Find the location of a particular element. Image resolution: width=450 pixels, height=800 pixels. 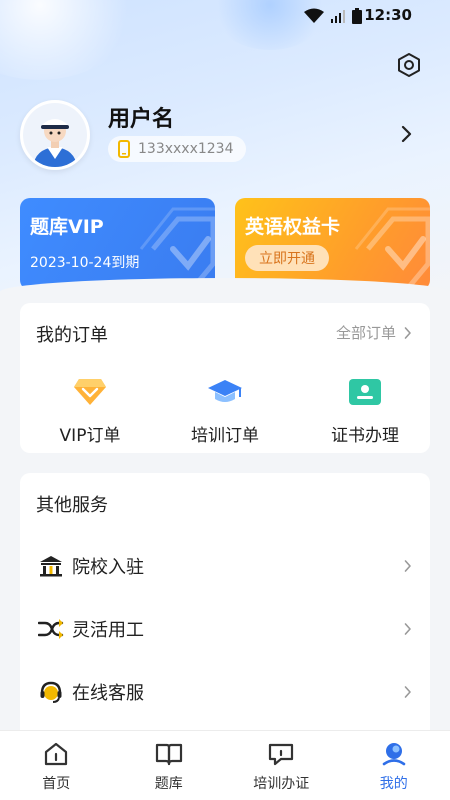

vip-diamond-icon is located at coordinates (90, 392).